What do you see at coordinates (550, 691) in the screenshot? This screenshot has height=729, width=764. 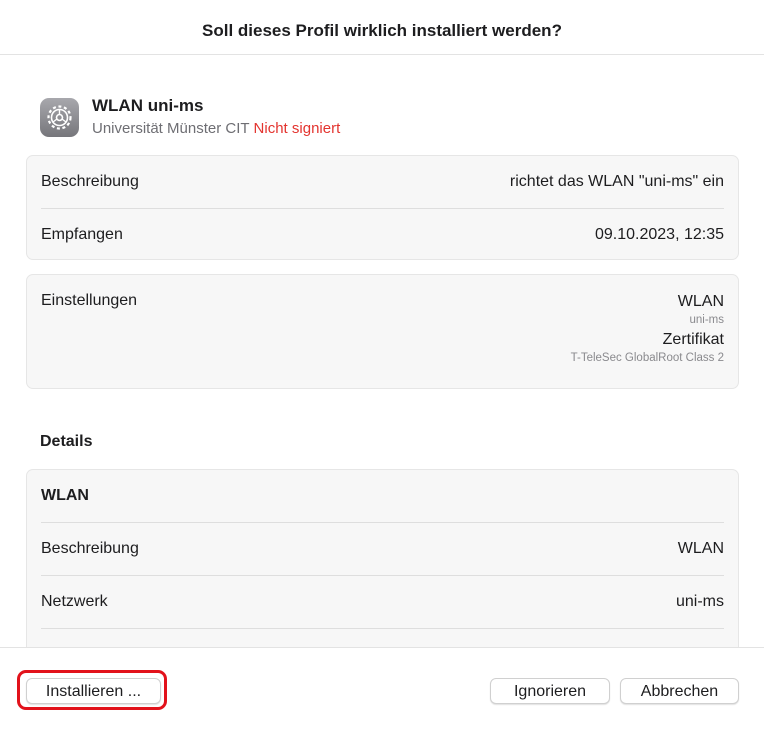 I see `ignore-button: Ignorieren` at bounding box center [550, 691].